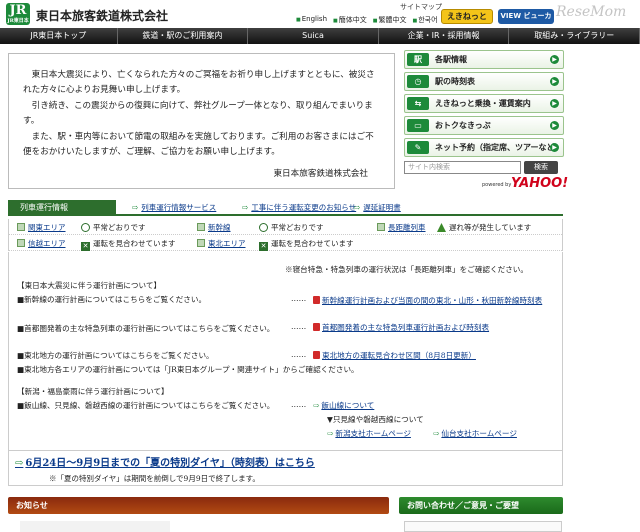 This screenshot has height=532, width=640. Describe the element at coordinates (62, 208) in the screenshot. I see `tab-train-info: 列車運行情報` at that location.